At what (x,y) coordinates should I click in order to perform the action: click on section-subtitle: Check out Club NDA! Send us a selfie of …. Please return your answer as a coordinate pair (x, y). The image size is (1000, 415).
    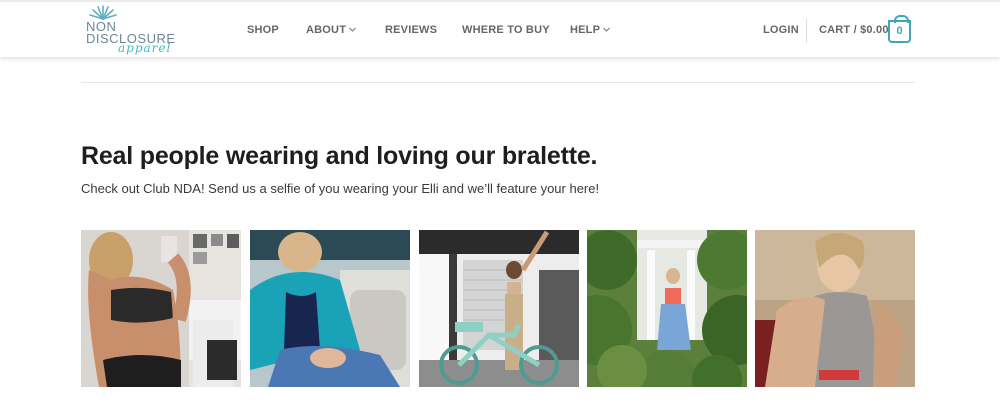
    Looking at the image, I should click on (340, 188).